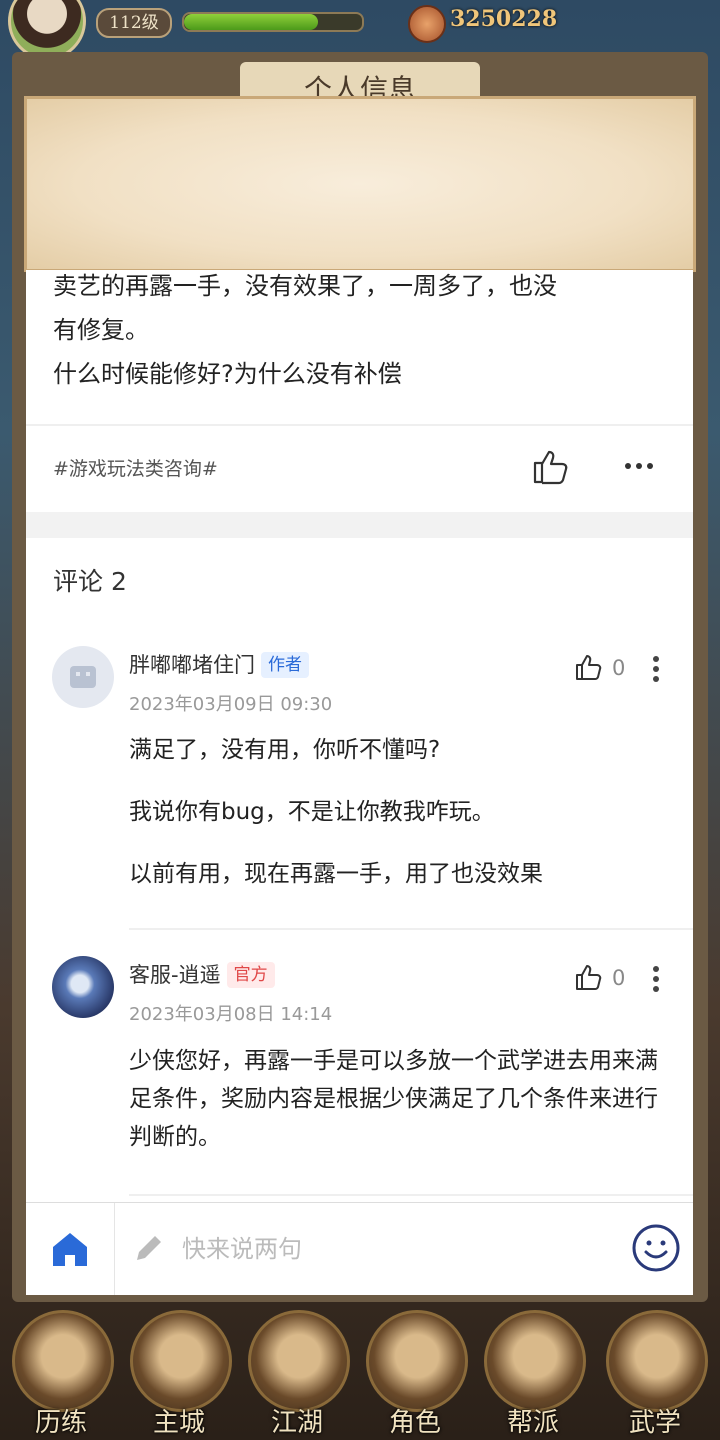  What do you see at coordinates (83, 677) in the screenshot?
I see `default-avatar` at bounding box center [83, 677].